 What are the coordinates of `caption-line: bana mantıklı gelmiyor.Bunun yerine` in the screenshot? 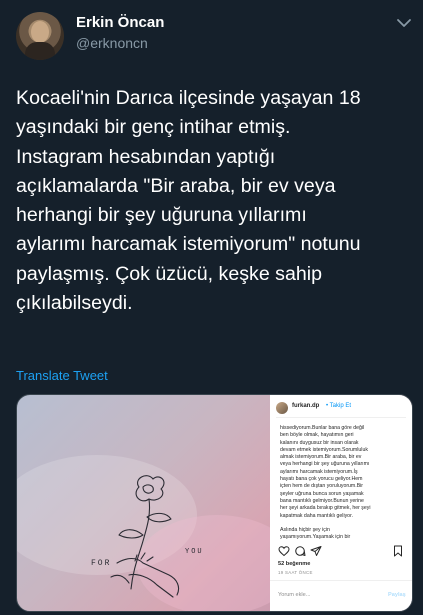 It's located at (322, 500).